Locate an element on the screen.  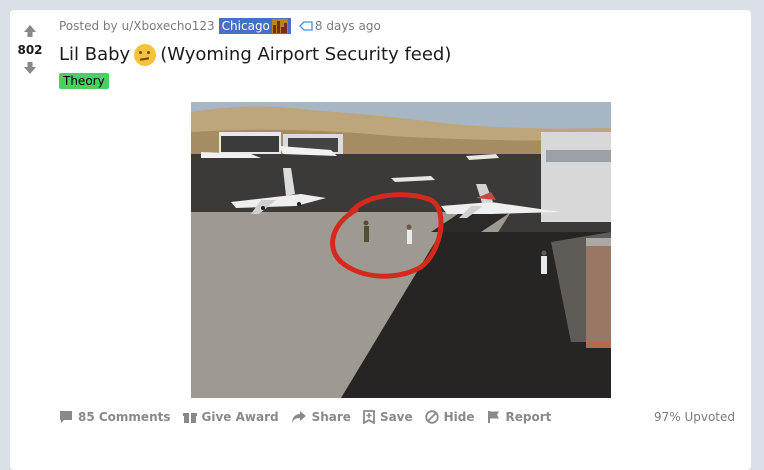
thinking-face-icon is located at coordinates (145, 55).